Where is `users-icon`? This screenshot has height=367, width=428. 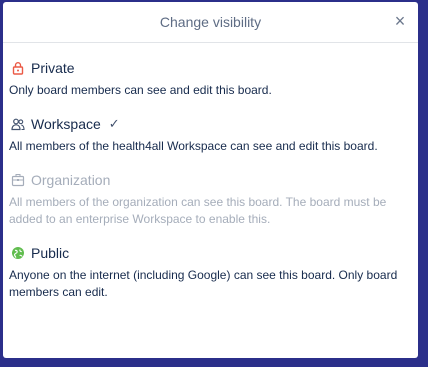
users-icon is located at coordinates (18, 124).